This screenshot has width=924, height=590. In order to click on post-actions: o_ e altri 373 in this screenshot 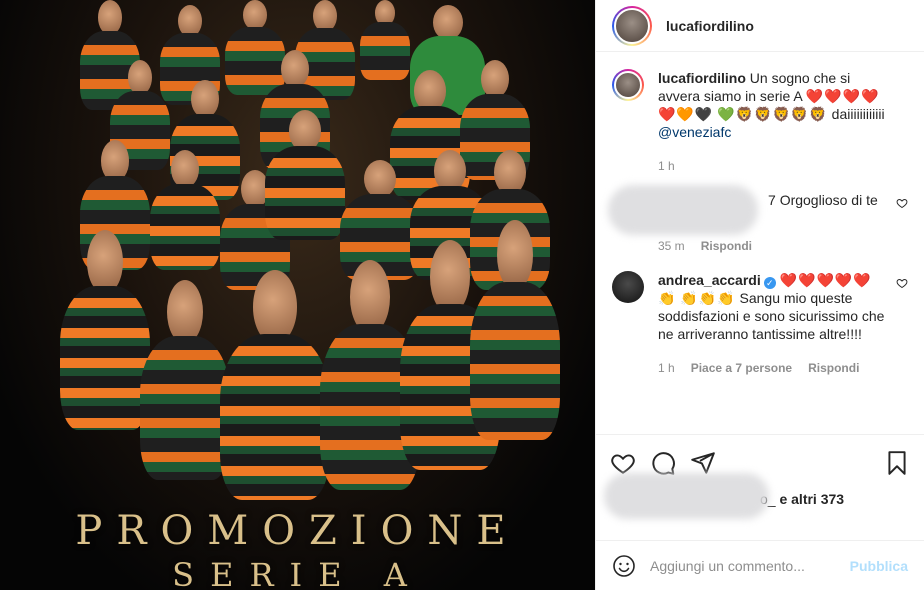, I will do `click(760, 476)`.